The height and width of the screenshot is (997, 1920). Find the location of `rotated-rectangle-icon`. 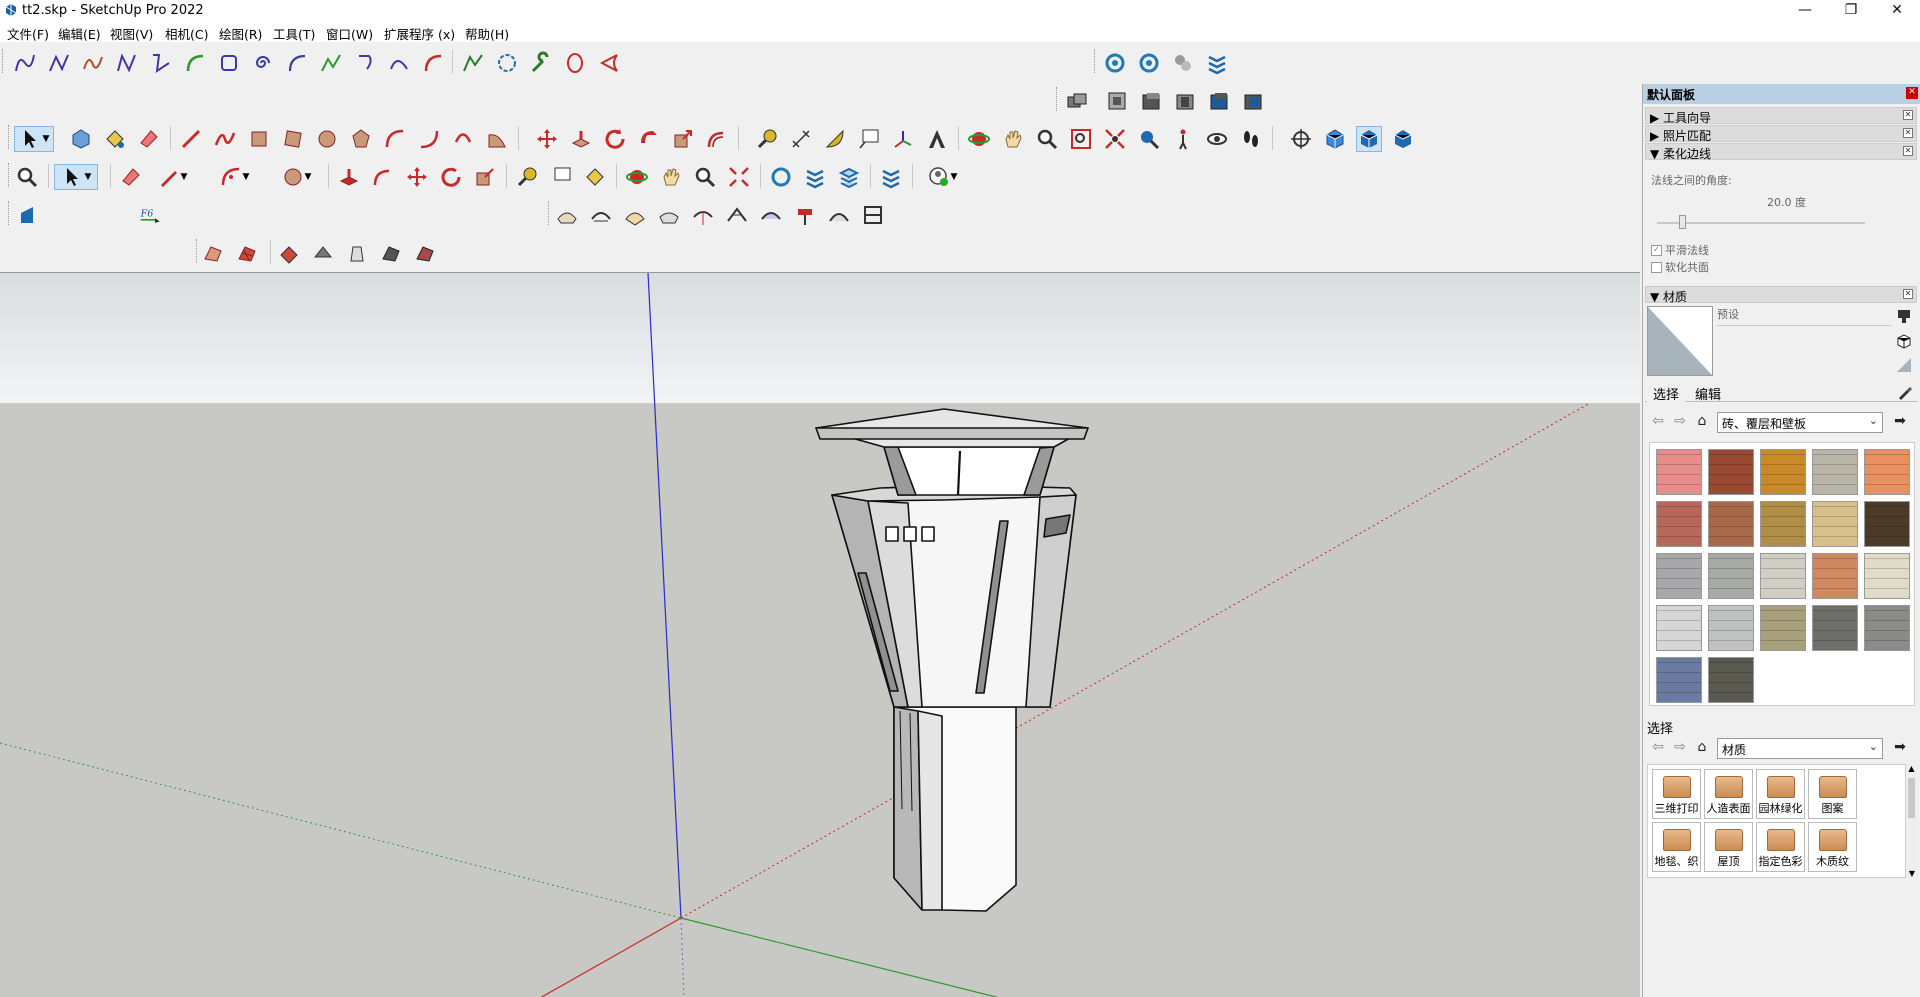

rotated-rectangle-icon is located at coordinates (293, 139).